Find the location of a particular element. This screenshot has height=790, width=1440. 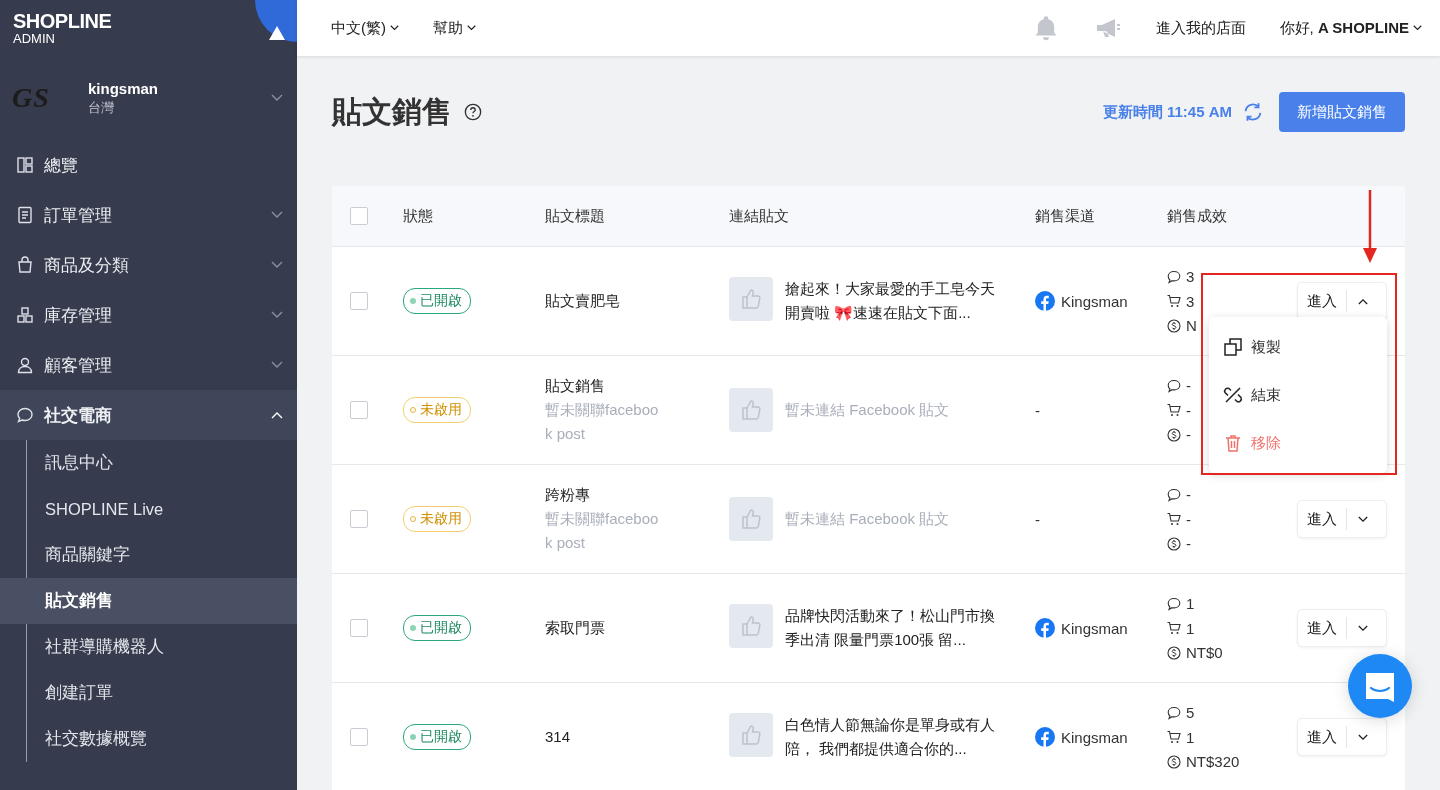

sidebar-item: 商品及分類 is located at coordinates (148, 265).